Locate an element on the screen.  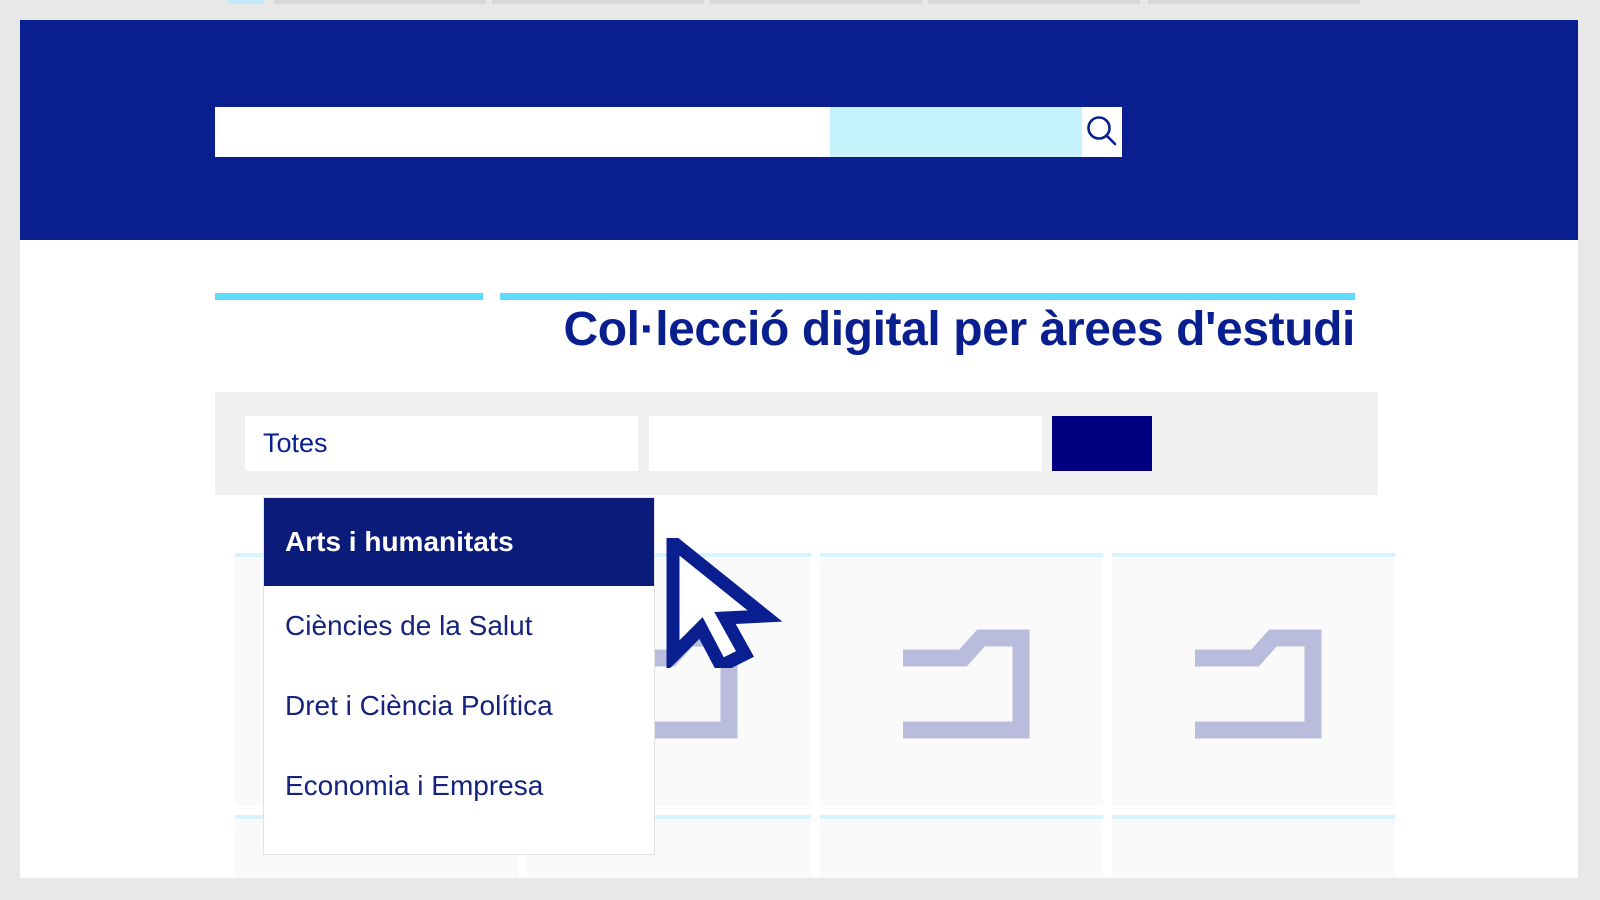
filter-controls is located at coordinates (698, 443).